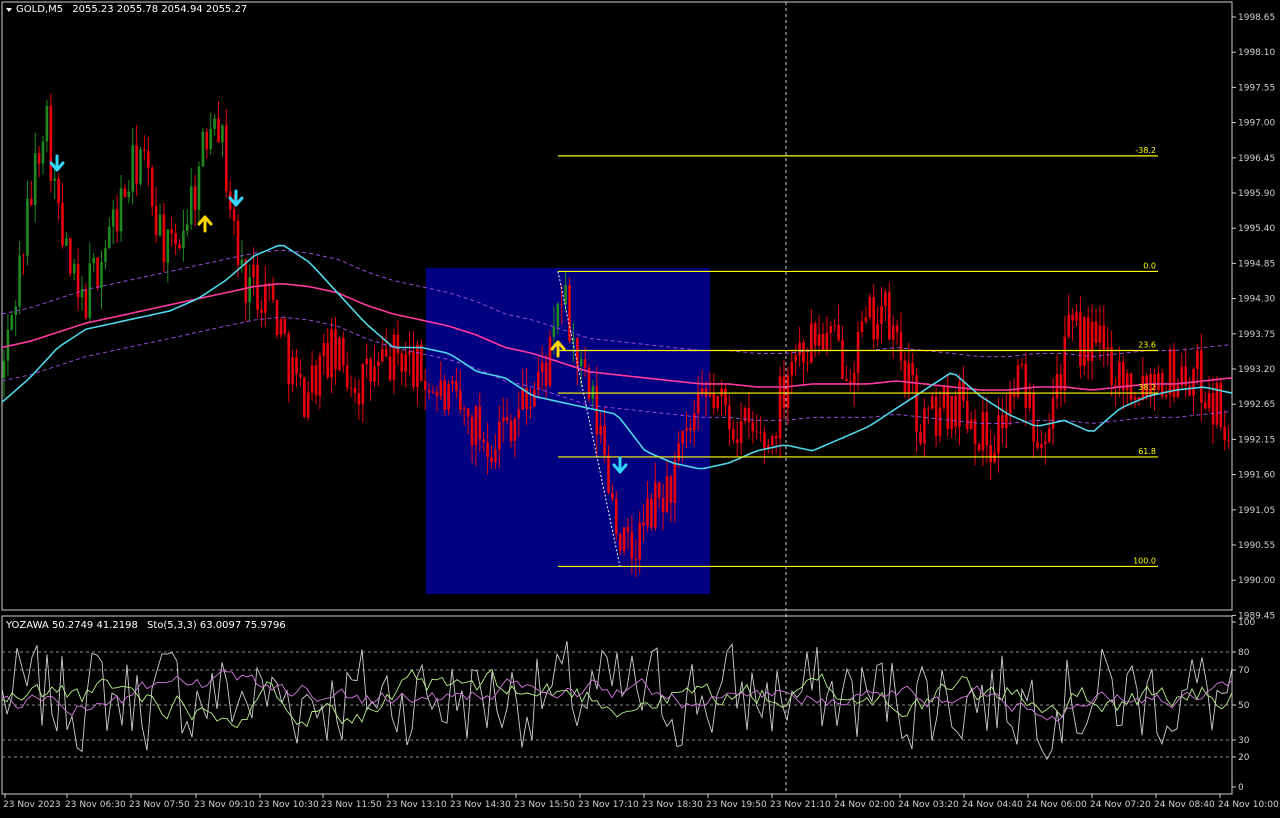 Image resolution: width=1280 pixels, height=818 pixels. I want to click on fib-level-label: 38.2, so click(1147, 387).